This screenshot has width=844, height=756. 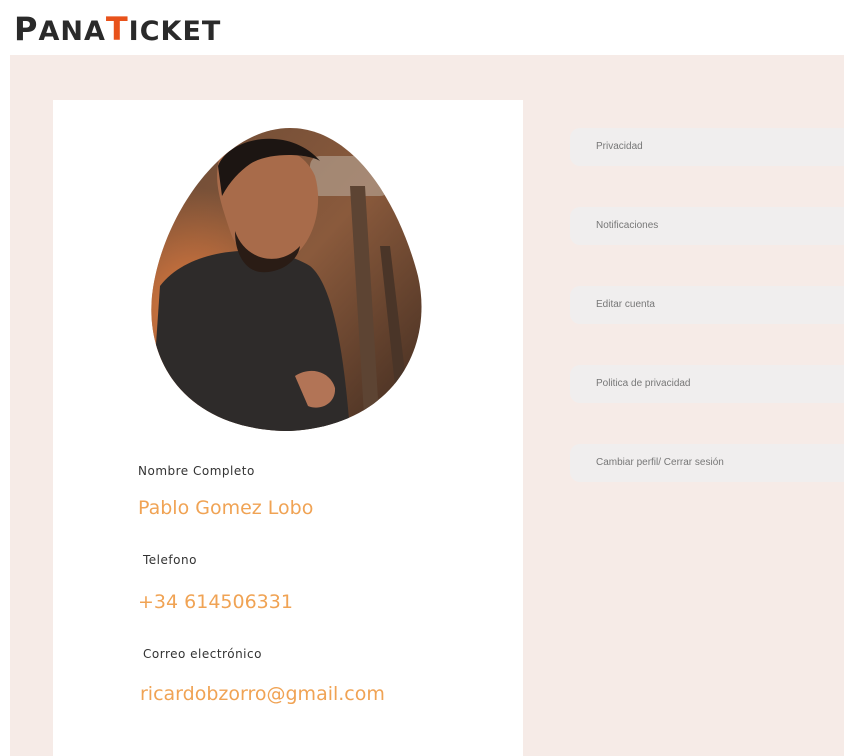 I want to click on logo-letter-t: T, so click(x=117, y=29).